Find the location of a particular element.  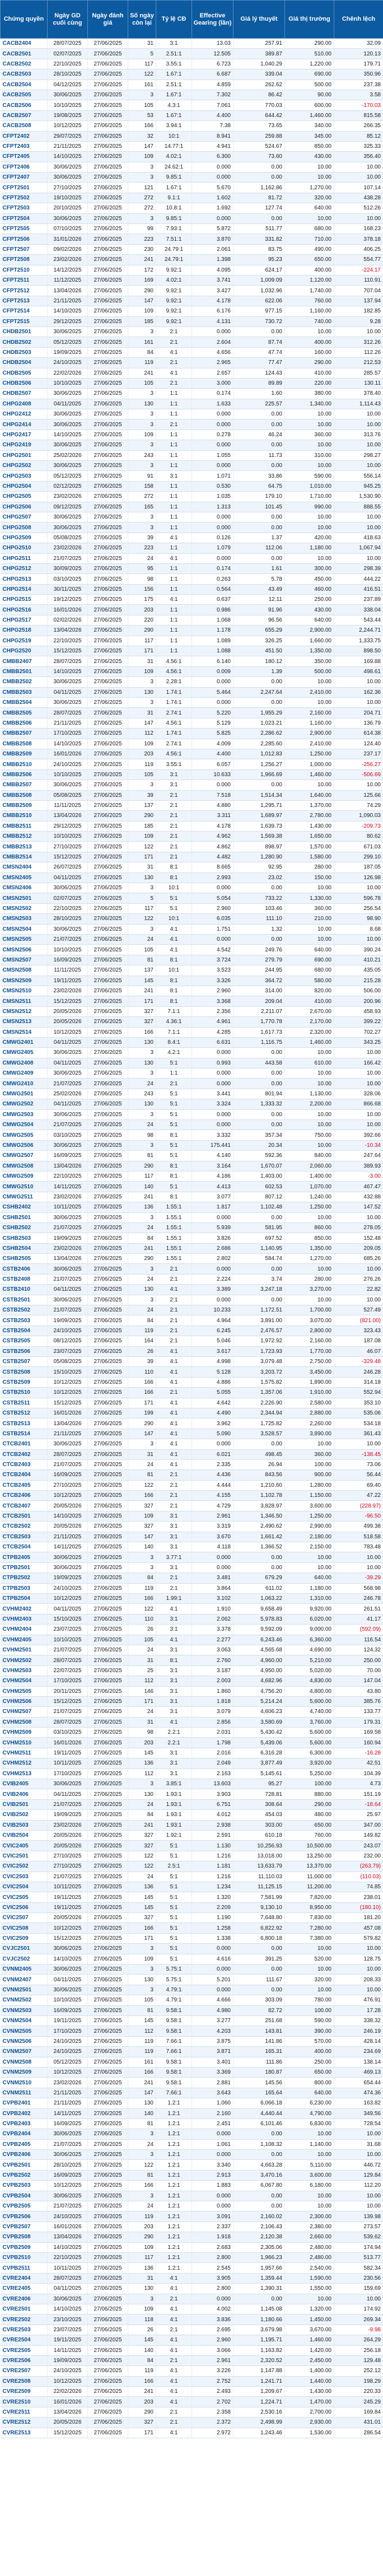

cell-price-theory: 1,172.51 is located at coordinates (259, 1311).